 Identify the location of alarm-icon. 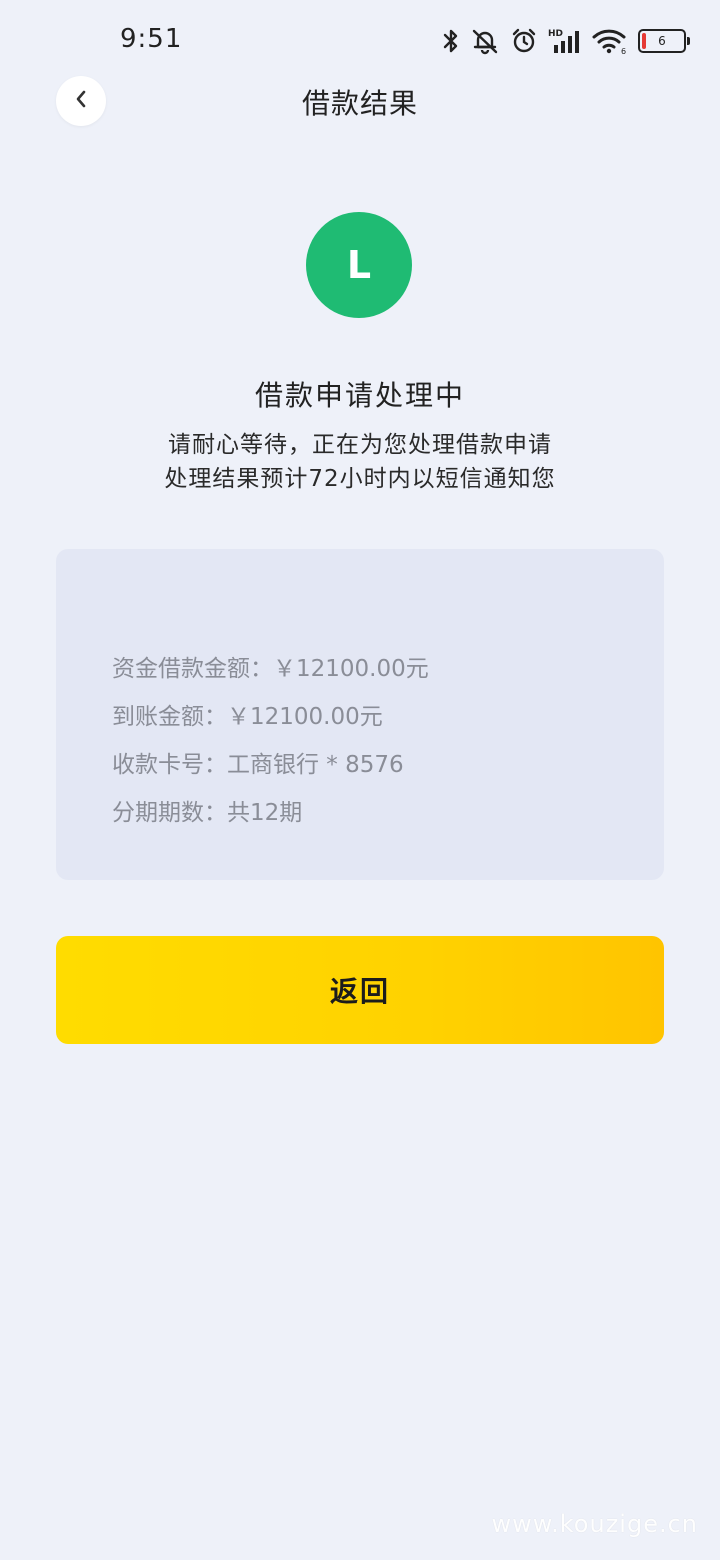
(524, 41).